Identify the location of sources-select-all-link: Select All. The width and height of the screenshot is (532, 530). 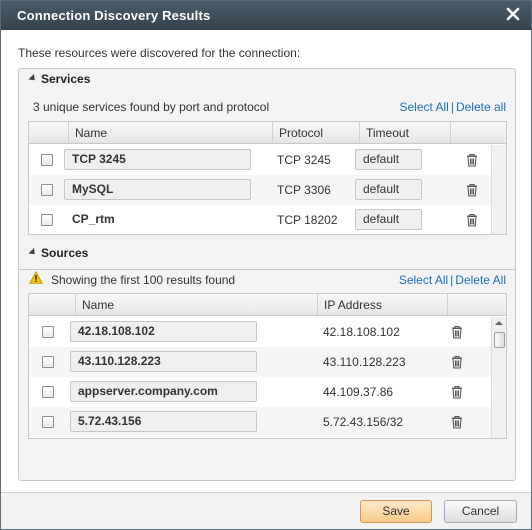
(423, 280).